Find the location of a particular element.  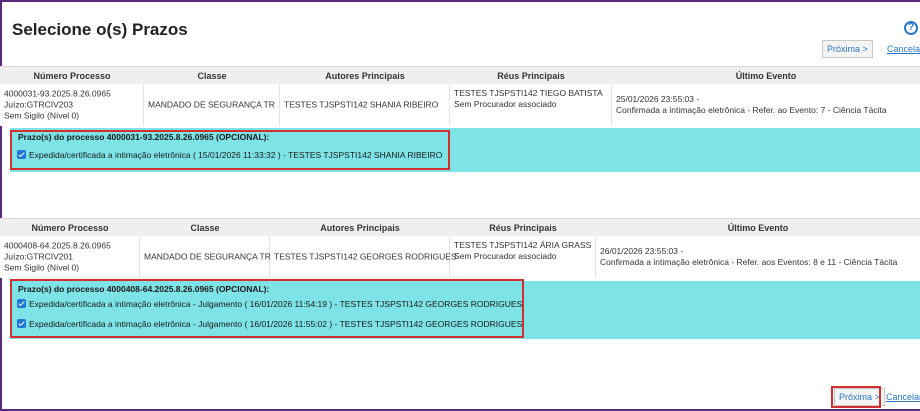

autores-cell: TESTES TJSPSTI142 SHANIA RIBEIRO is located at coordinates (361, 104).